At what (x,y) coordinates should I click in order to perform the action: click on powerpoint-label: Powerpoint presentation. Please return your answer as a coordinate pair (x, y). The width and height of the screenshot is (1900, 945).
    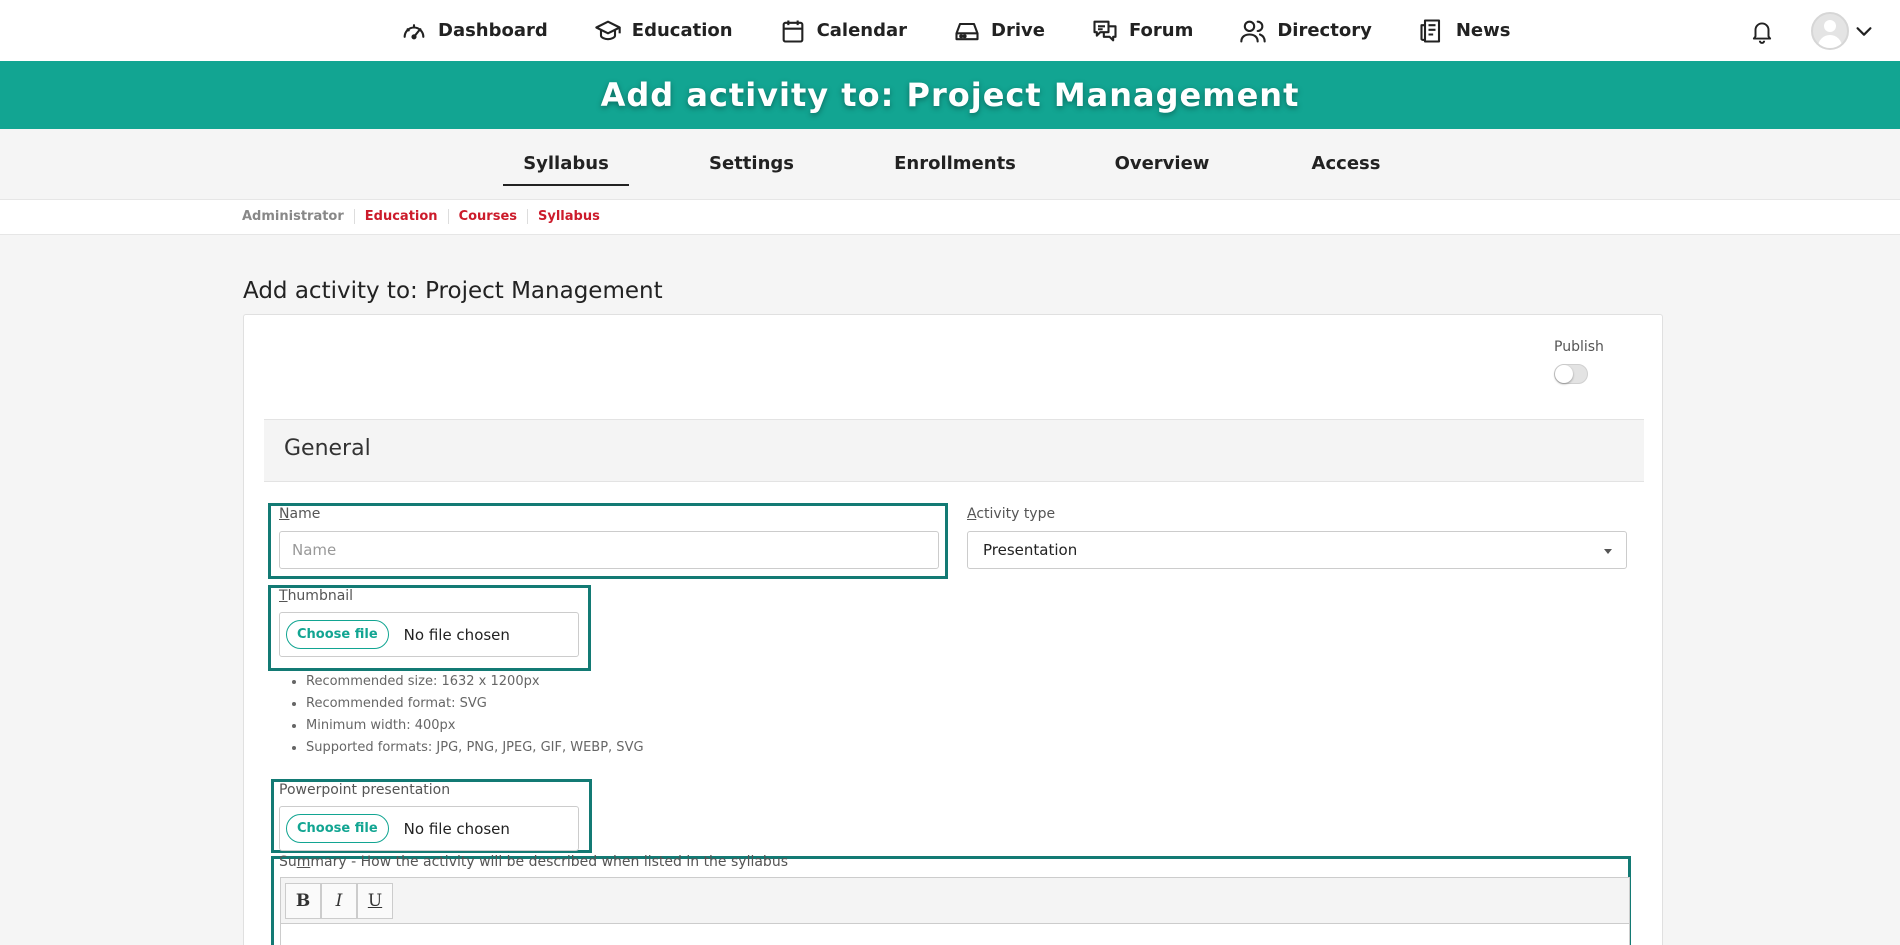
    Looking at the image, I should click on (365, 790).